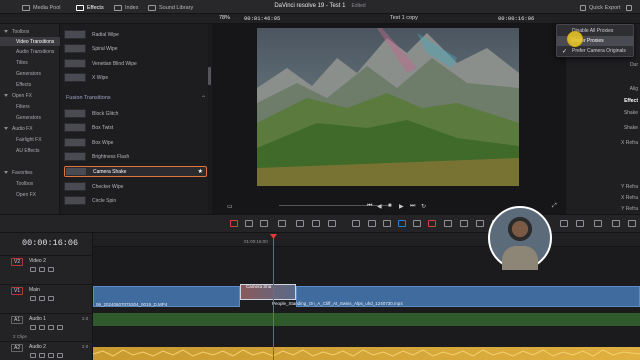  What do you see at coordinates (372, 223) in the screenshot?
I see `link-icon` at bounding box center [372, 223].